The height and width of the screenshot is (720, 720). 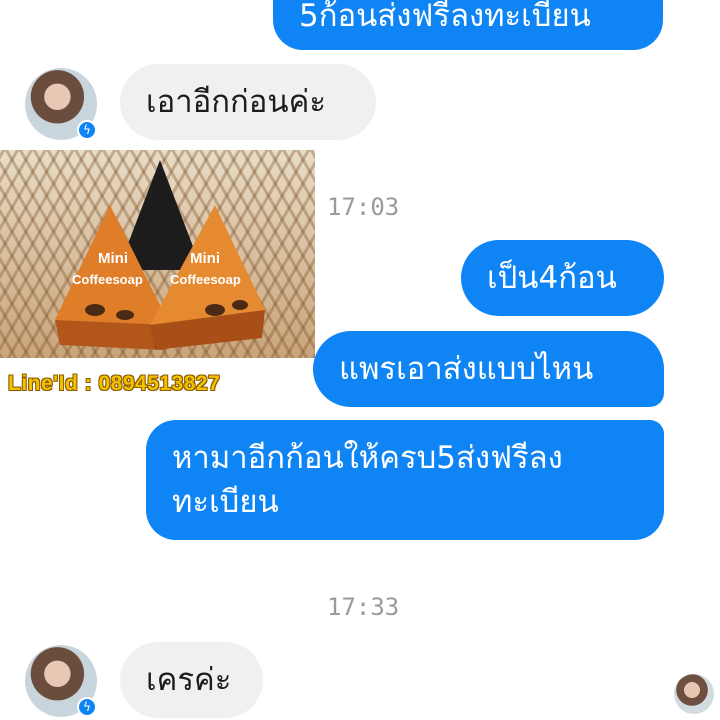 I want to click on incoming-message: เอาอีกก่อนค่ะ, so click(x=248, y=102).